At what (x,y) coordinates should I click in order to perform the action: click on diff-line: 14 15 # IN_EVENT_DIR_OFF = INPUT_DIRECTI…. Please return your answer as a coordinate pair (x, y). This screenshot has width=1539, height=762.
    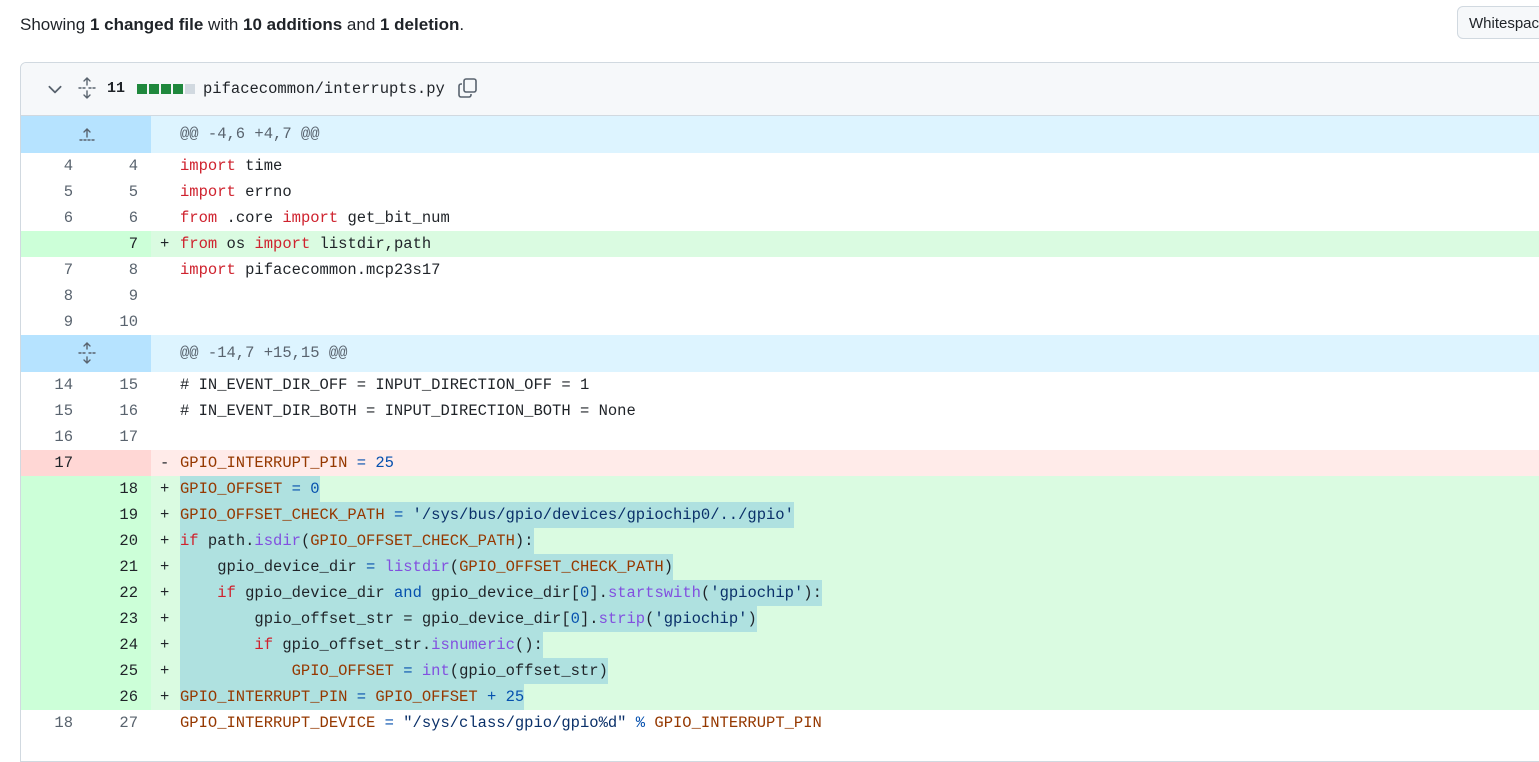
    Looking at the image, I should click on (780, 385).